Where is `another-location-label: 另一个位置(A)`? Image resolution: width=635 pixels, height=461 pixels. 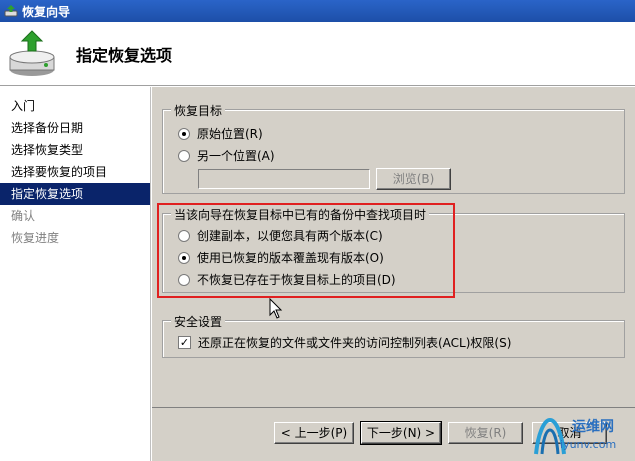
another-location-label: 另一个位置(A) is located at coordinates (236, 155).